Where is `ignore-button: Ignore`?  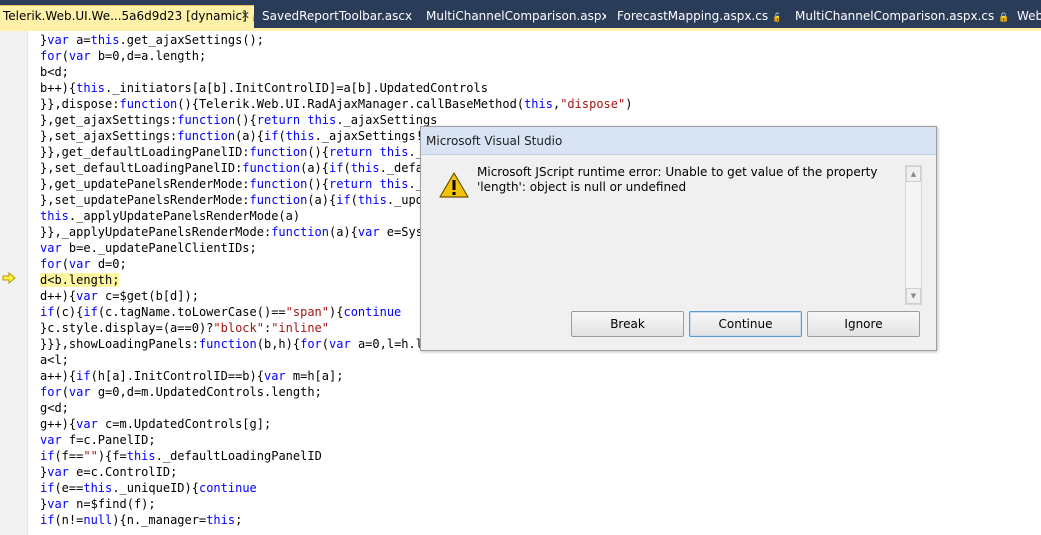
ignore-button: Ignore is located at coordinates (863, 324).